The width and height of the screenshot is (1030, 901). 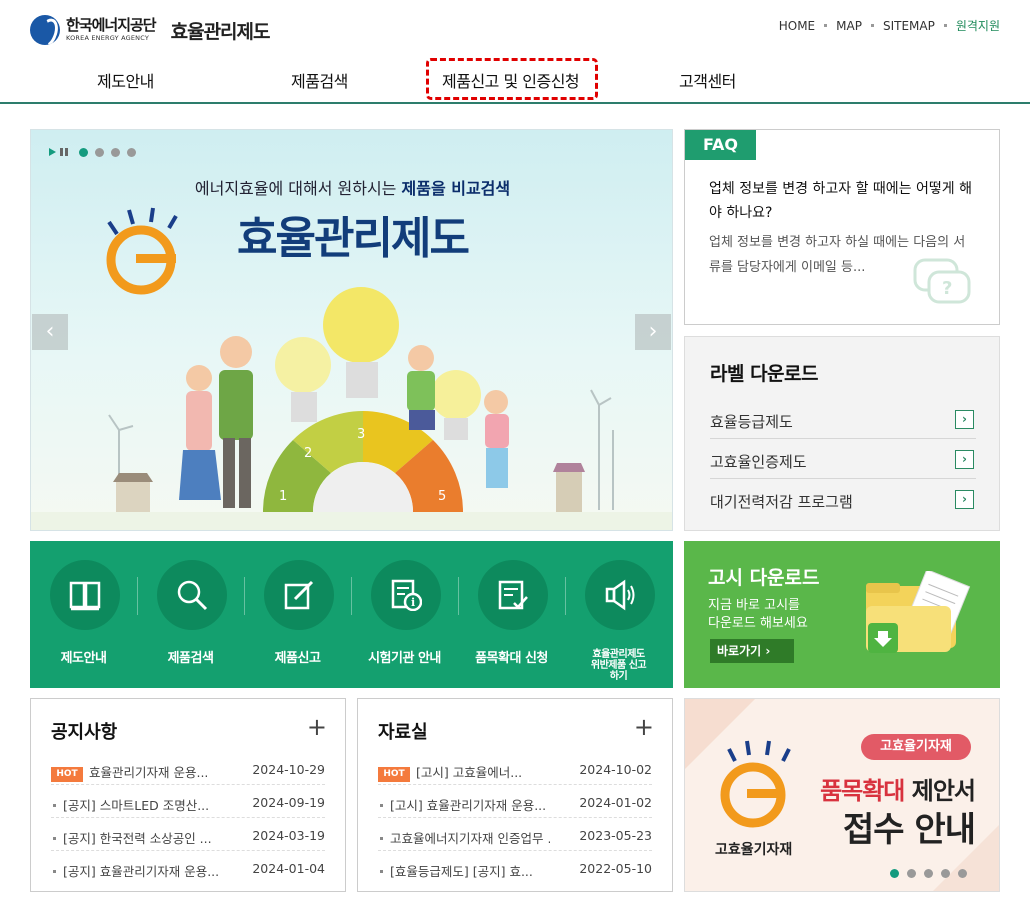 I want to click on nav-item-system-guide: 제도안내, so click(x=125, y=80).